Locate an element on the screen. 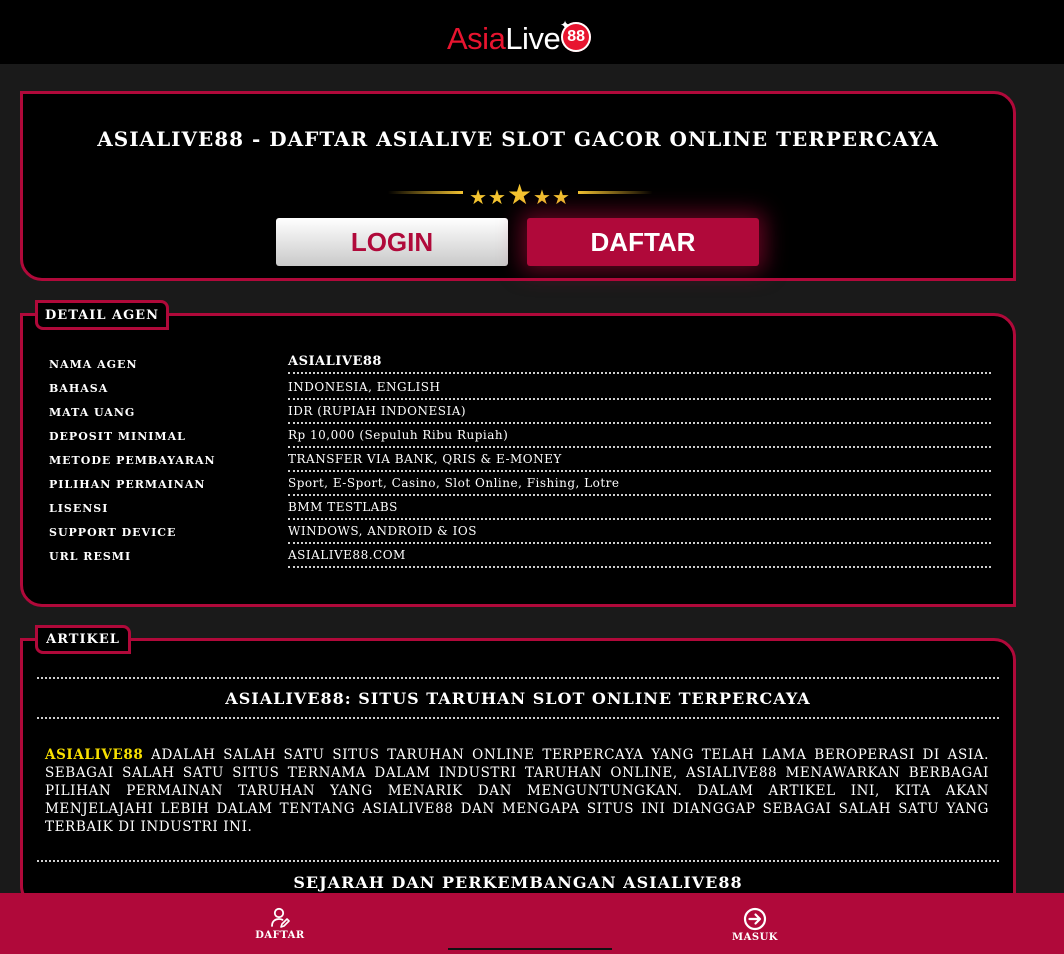 This screenshot has width=1064, height=954. detail-row: SUPPORT DEVICE WINDOWS, ANDROID & IOS is located at coordinates (520, 531).